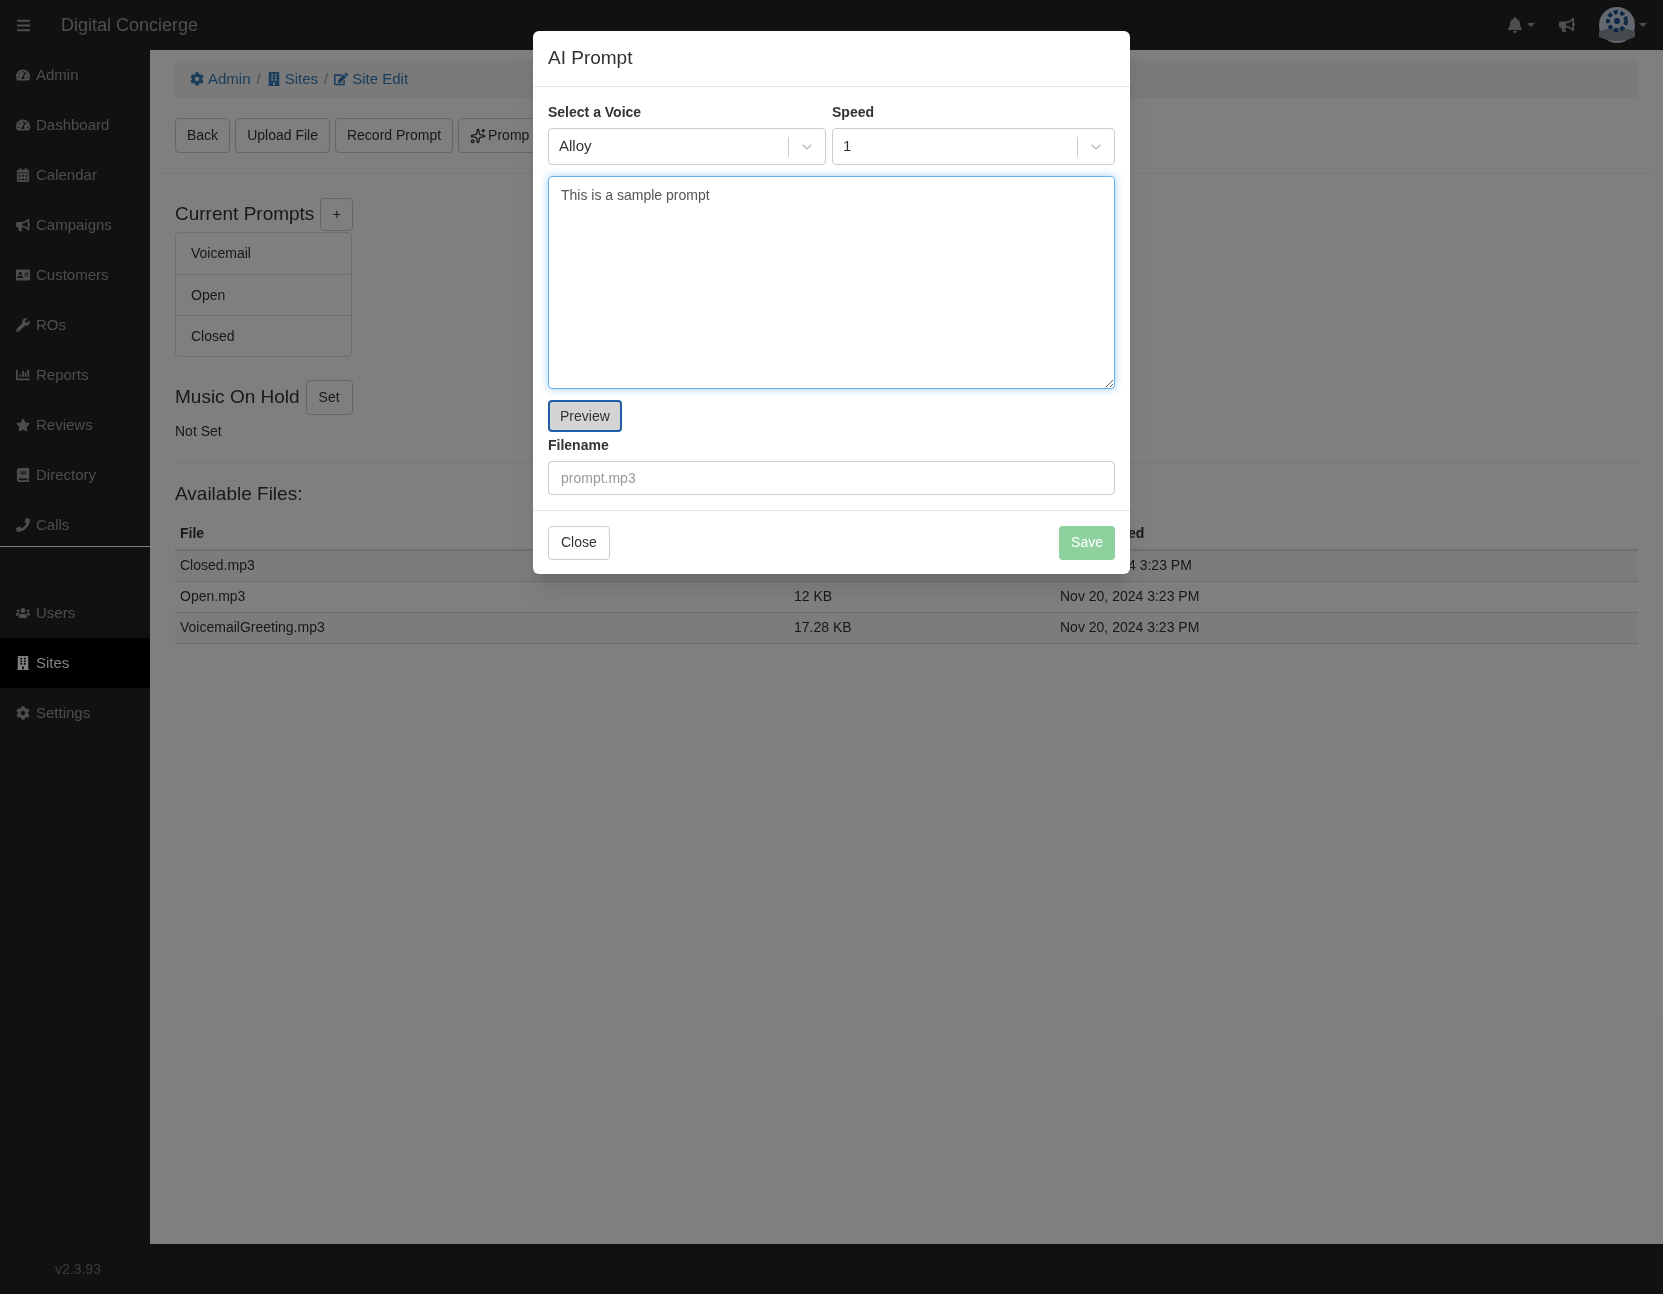 The width and height of the screenshot is (1663, 1294). I want to click on voice-select: Alloy, so click(687, 146).